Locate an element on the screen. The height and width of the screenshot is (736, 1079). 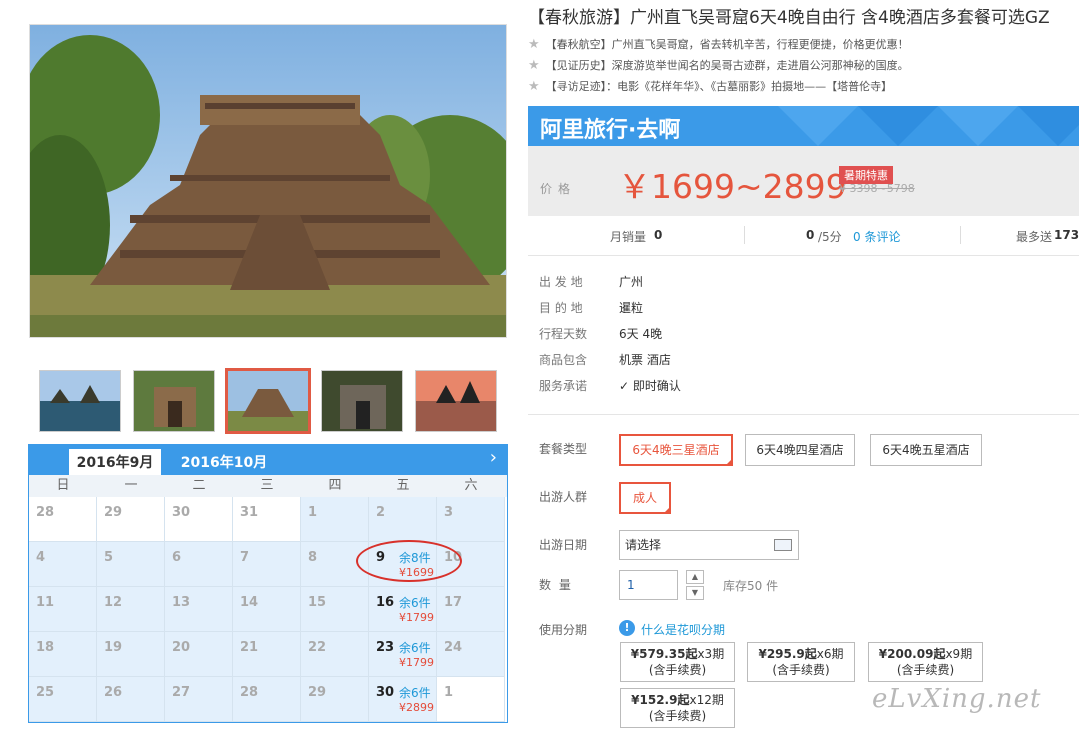
calendar-day: 15 is located at coordinates (335, 609).